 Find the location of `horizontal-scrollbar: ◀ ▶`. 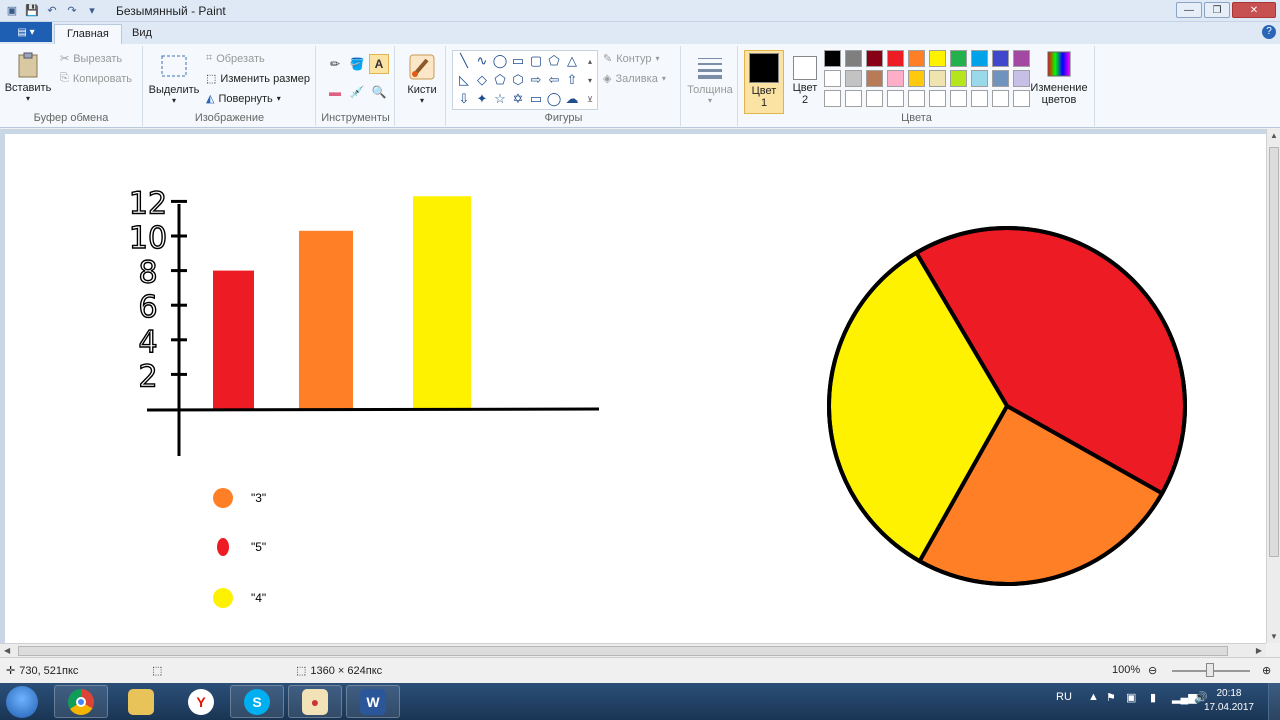

horizontal-scrollbar: ◀ ▶ is located at coordinates (633, 650).